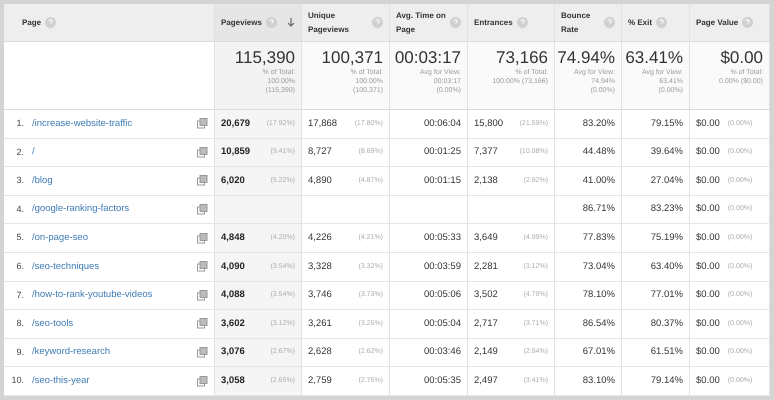 This screenshot has height=400, width=774. Describe the element at coordinates (666, 238) in the screenshot. I see `cell-value: 75.19%` at that location.